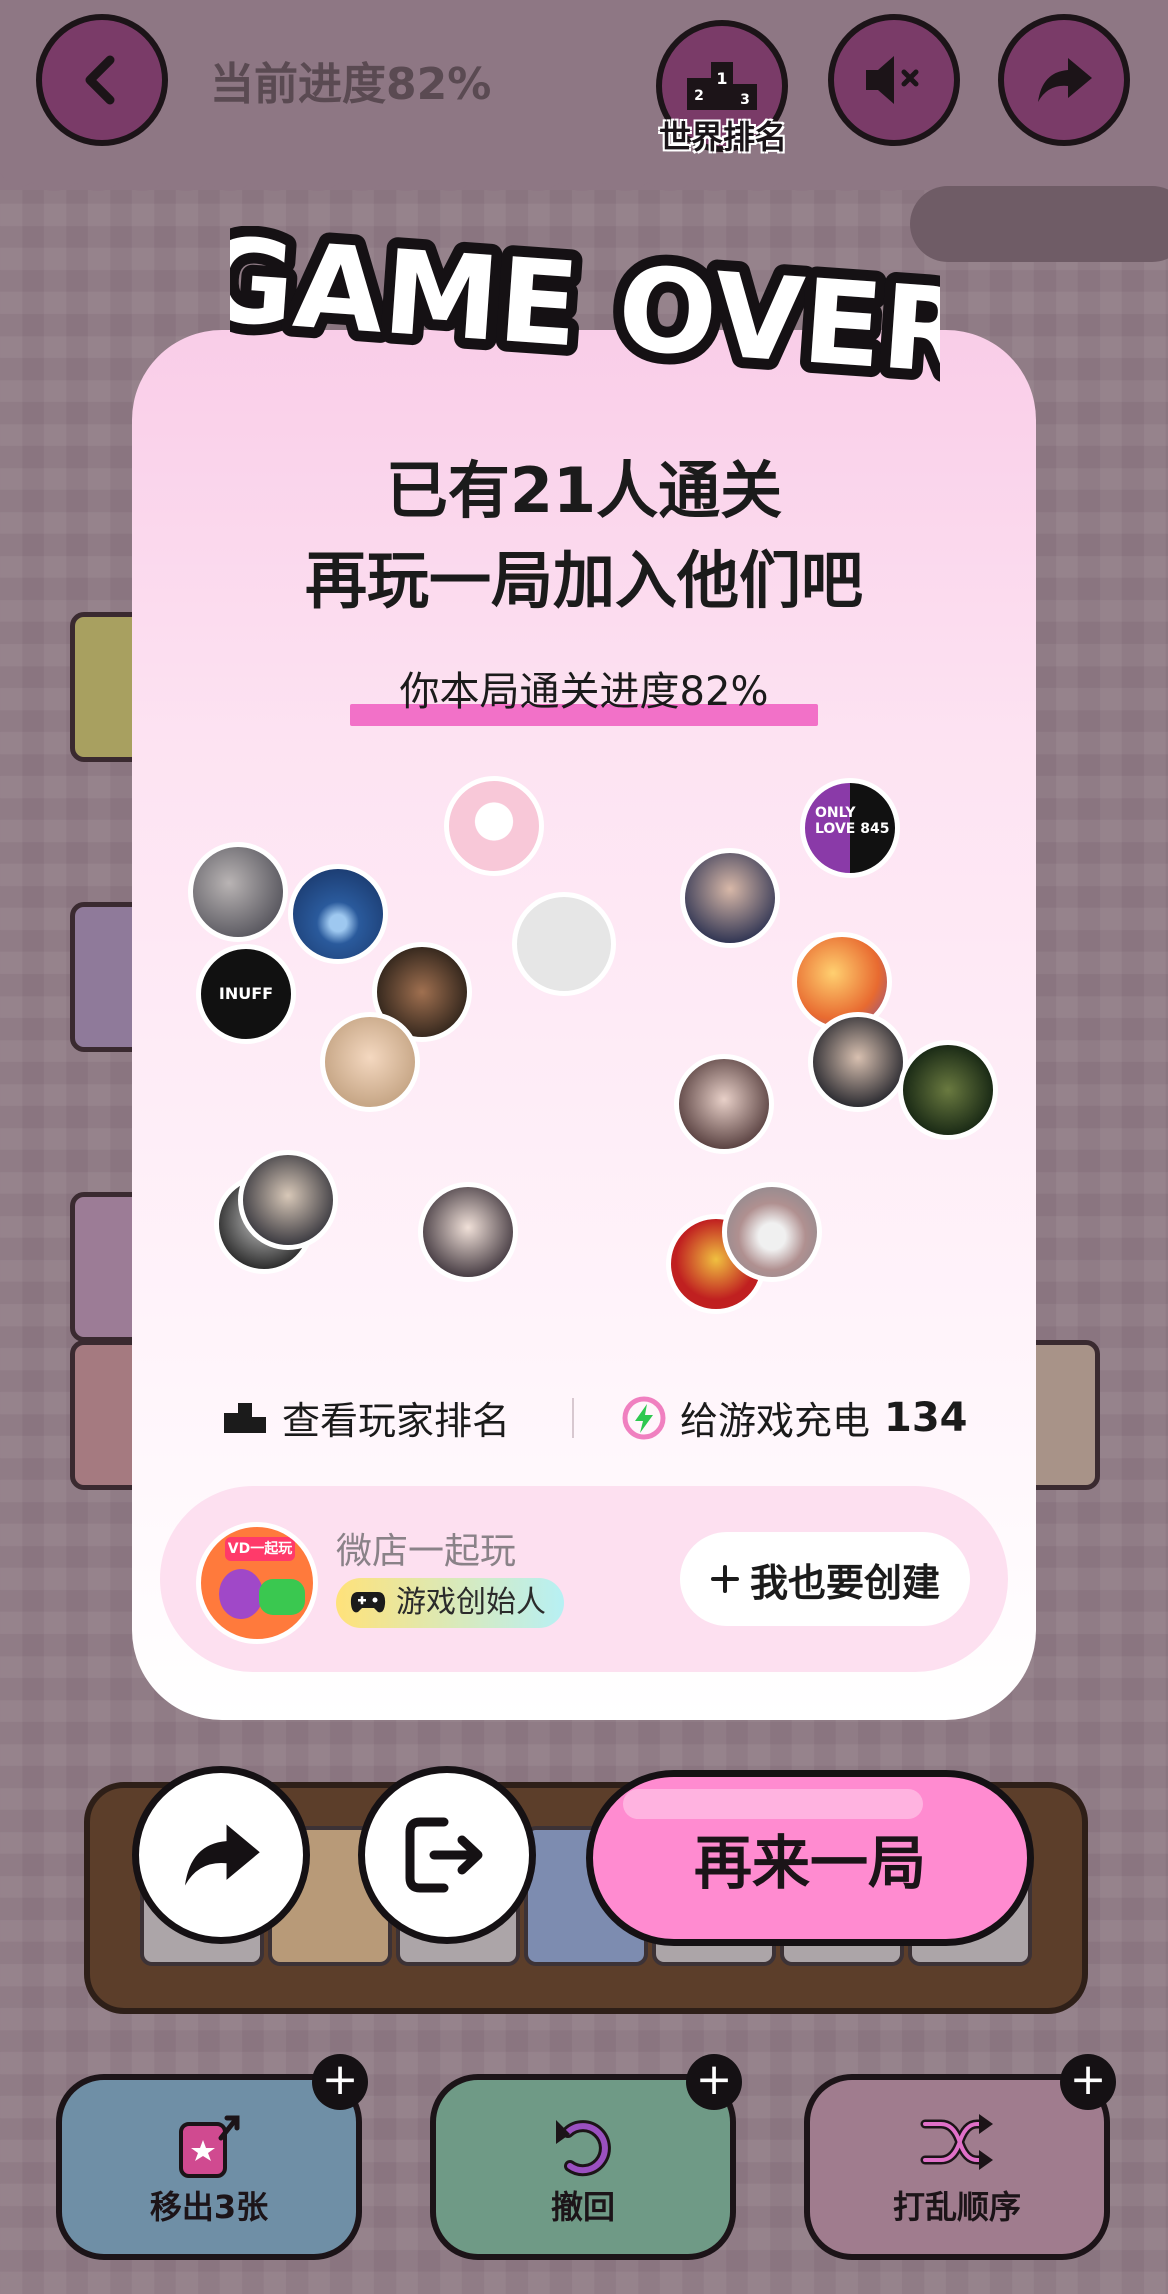  What do you see at coordinates (721, 78) in the screenshot?
I see `svg-text: 1` at bounding box center [721, 78].